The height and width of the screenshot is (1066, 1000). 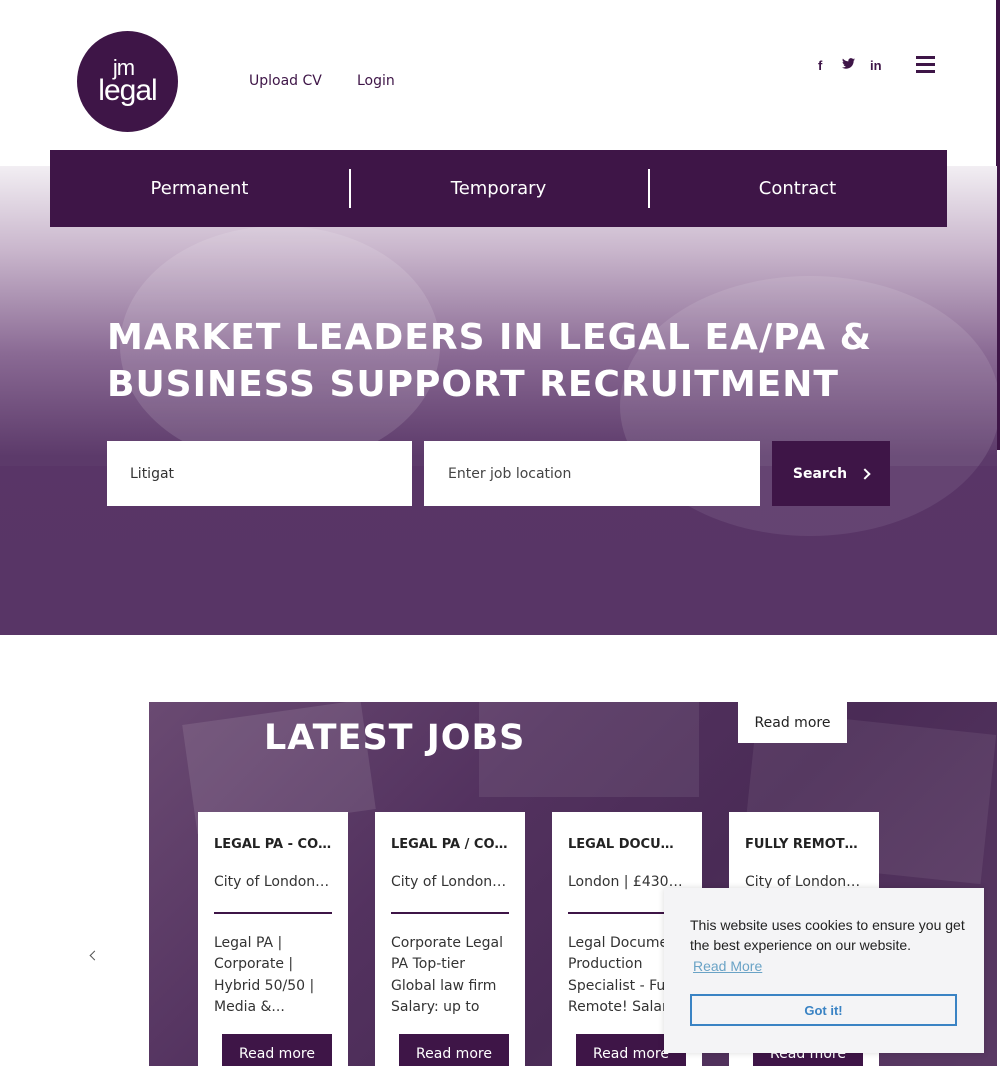 I want to click on search-button-label: Search, so click(x=820, y=473).